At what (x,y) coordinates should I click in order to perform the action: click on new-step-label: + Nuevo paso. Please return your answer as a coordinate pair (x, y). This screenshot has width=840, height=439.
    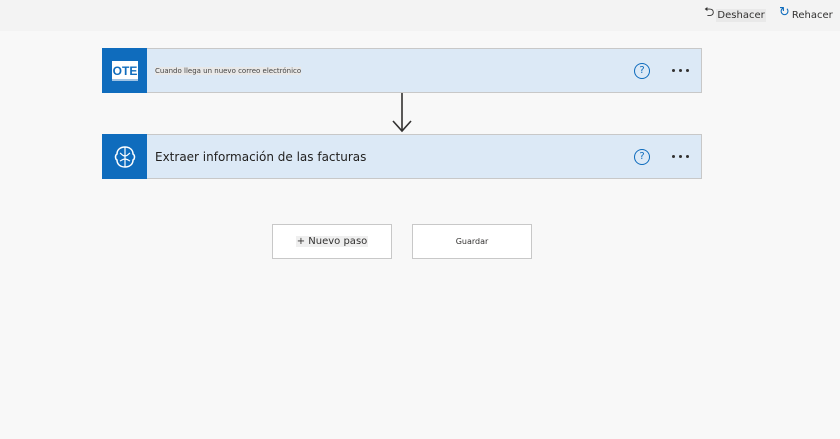
    Looking at the image, I should click on (332, 241).